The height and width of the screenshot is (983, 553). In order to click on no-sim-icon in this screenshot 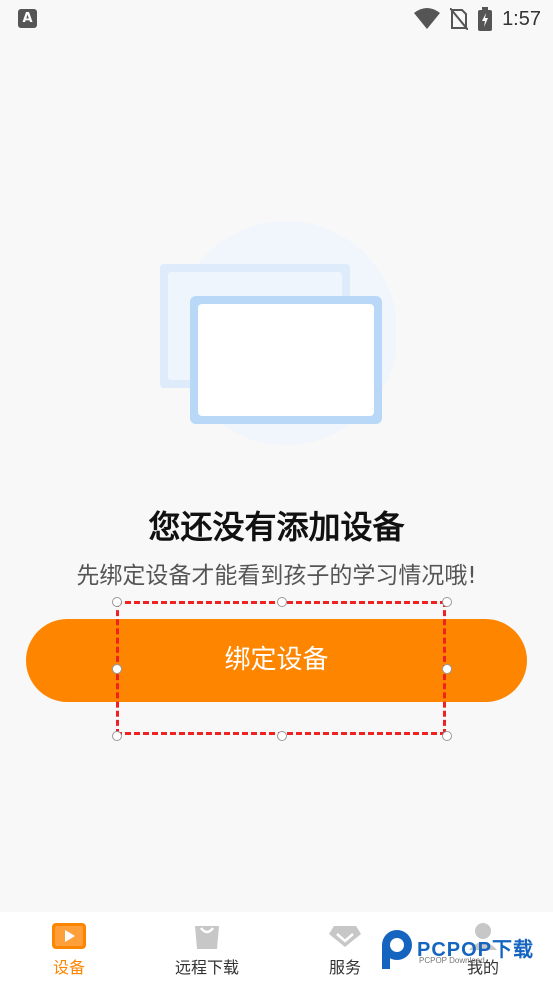, I will do `click(459, 19)`.